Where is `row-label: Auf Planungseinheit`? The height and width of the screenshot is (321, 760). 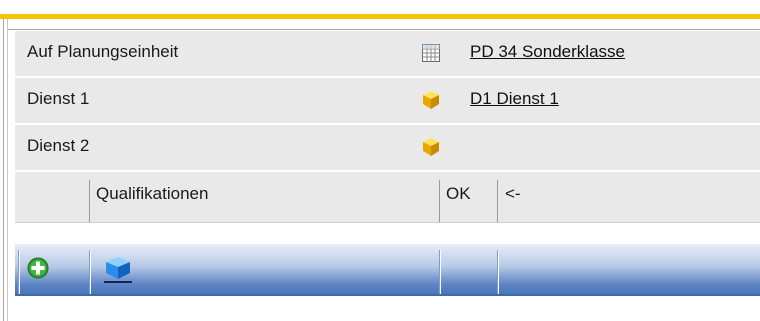 row-label: Auf Planungseinheit is located at coordinates (103, 51).